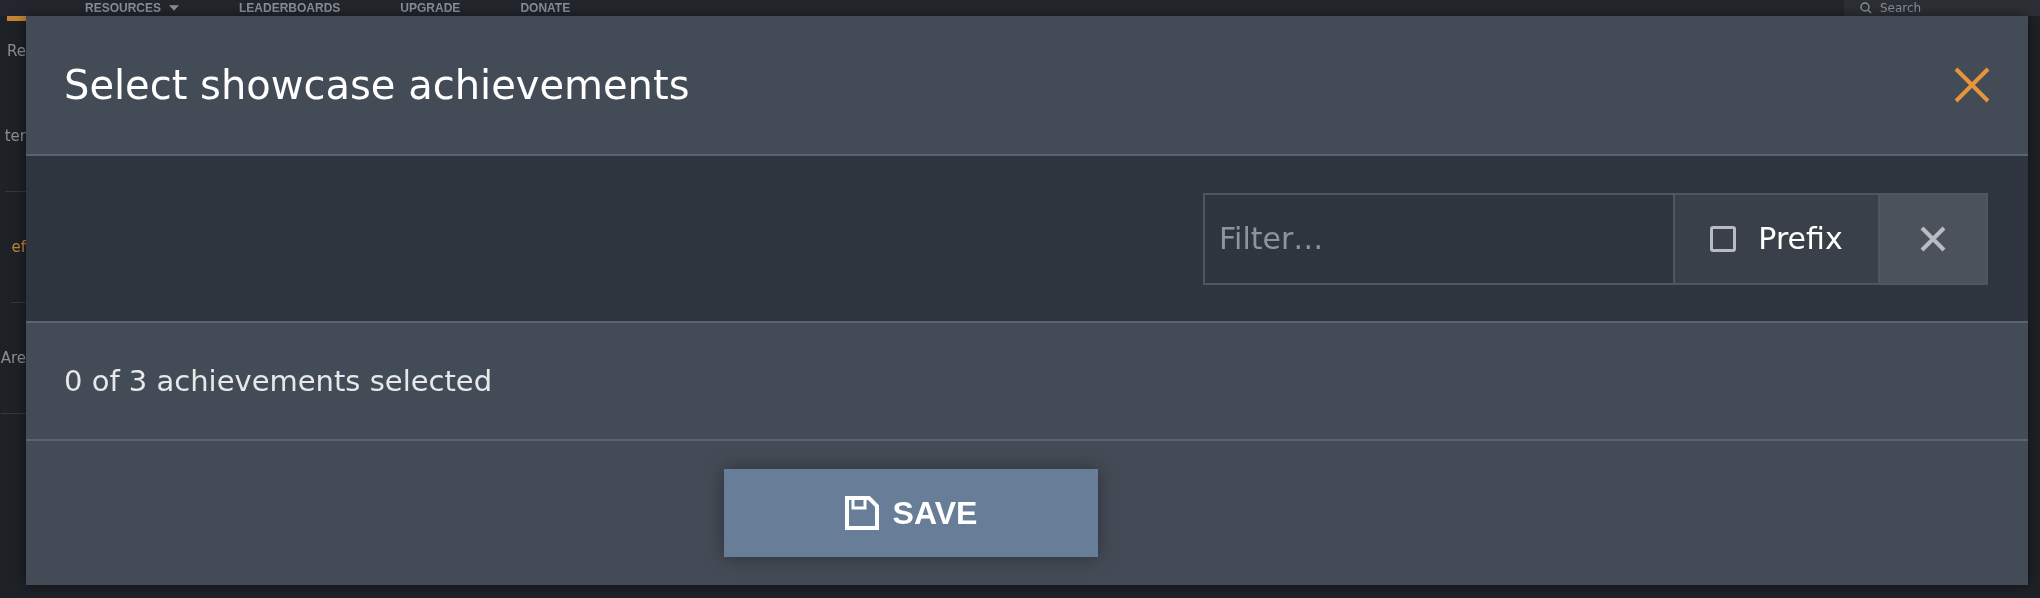 The height and width of the screenshot is (598, 2040). What do you see at coordinates (278, 381) in the screenshot?
I see `selection-count: 0 of 3 achievements selected` at bounding box center [278, 381].